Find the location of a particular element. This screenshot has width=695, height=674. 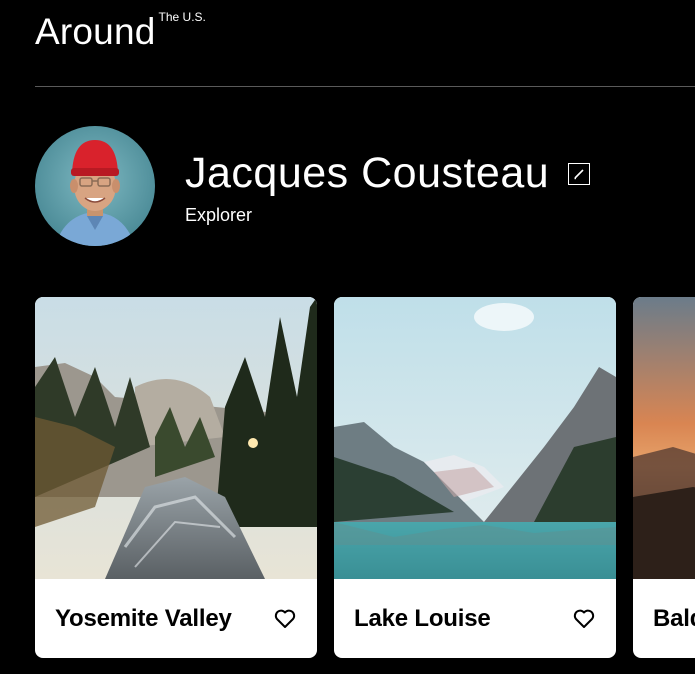

card-footer: Lake Louise is located at coordinates (475, 618).